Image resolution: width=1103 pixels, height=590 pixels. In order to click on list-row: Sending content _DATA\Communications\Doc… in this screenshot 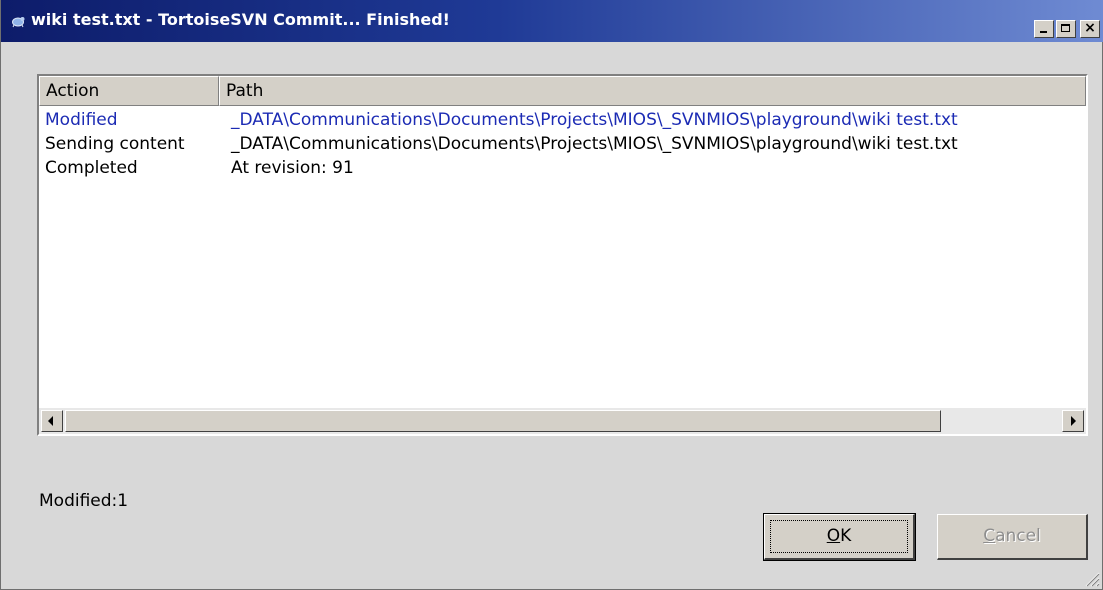, I will do `click(562, 144)`.